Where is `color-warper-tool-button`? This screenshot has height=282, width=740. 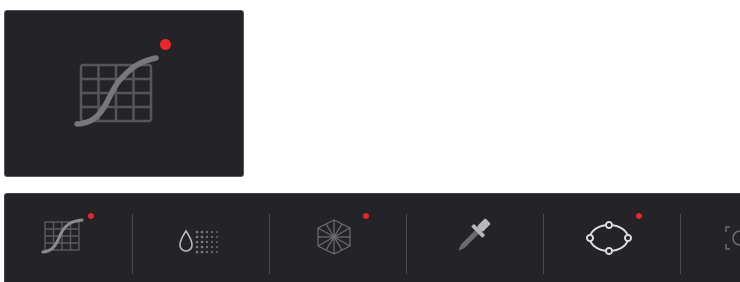 color-warper-tool-button is located at coordinates (210, 238).